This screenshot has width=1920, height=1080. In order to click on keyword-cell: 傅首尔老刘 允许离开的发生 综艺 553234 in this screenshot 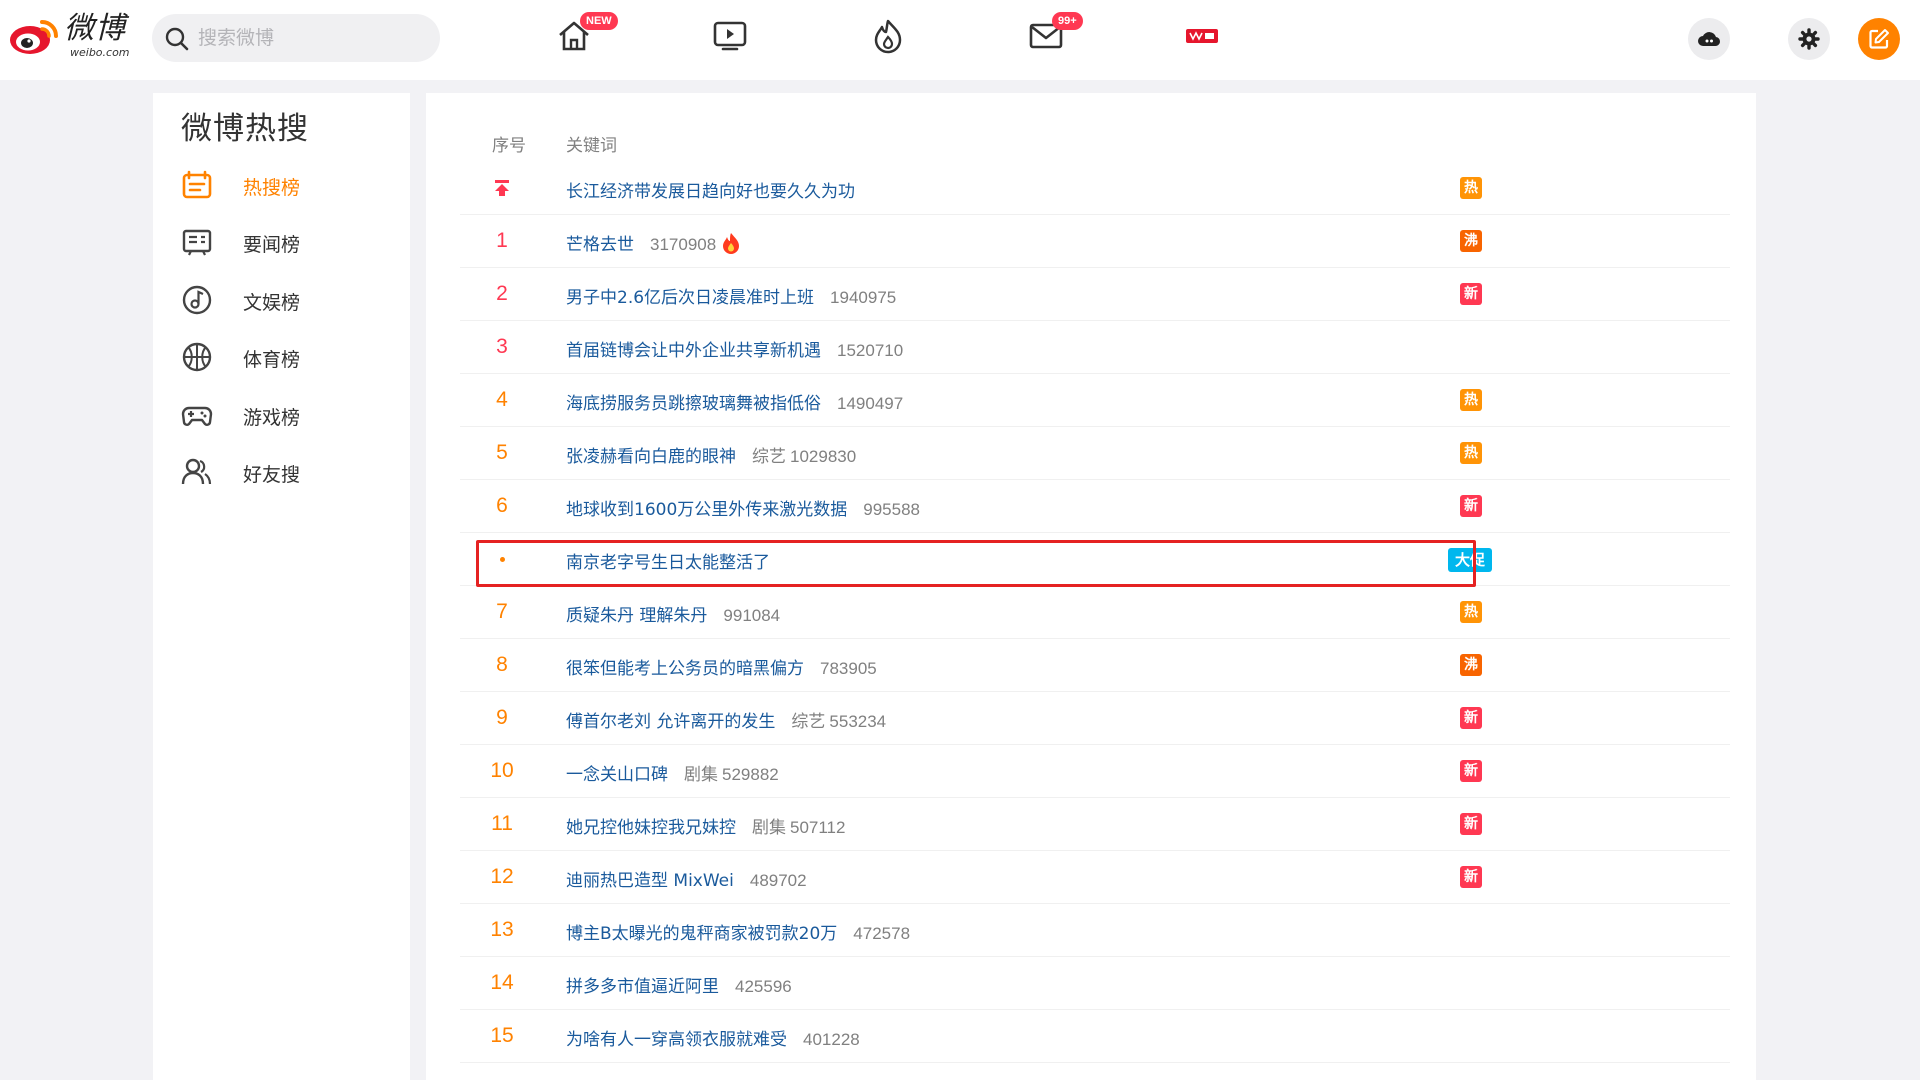, I will do `click(726, 719)`.